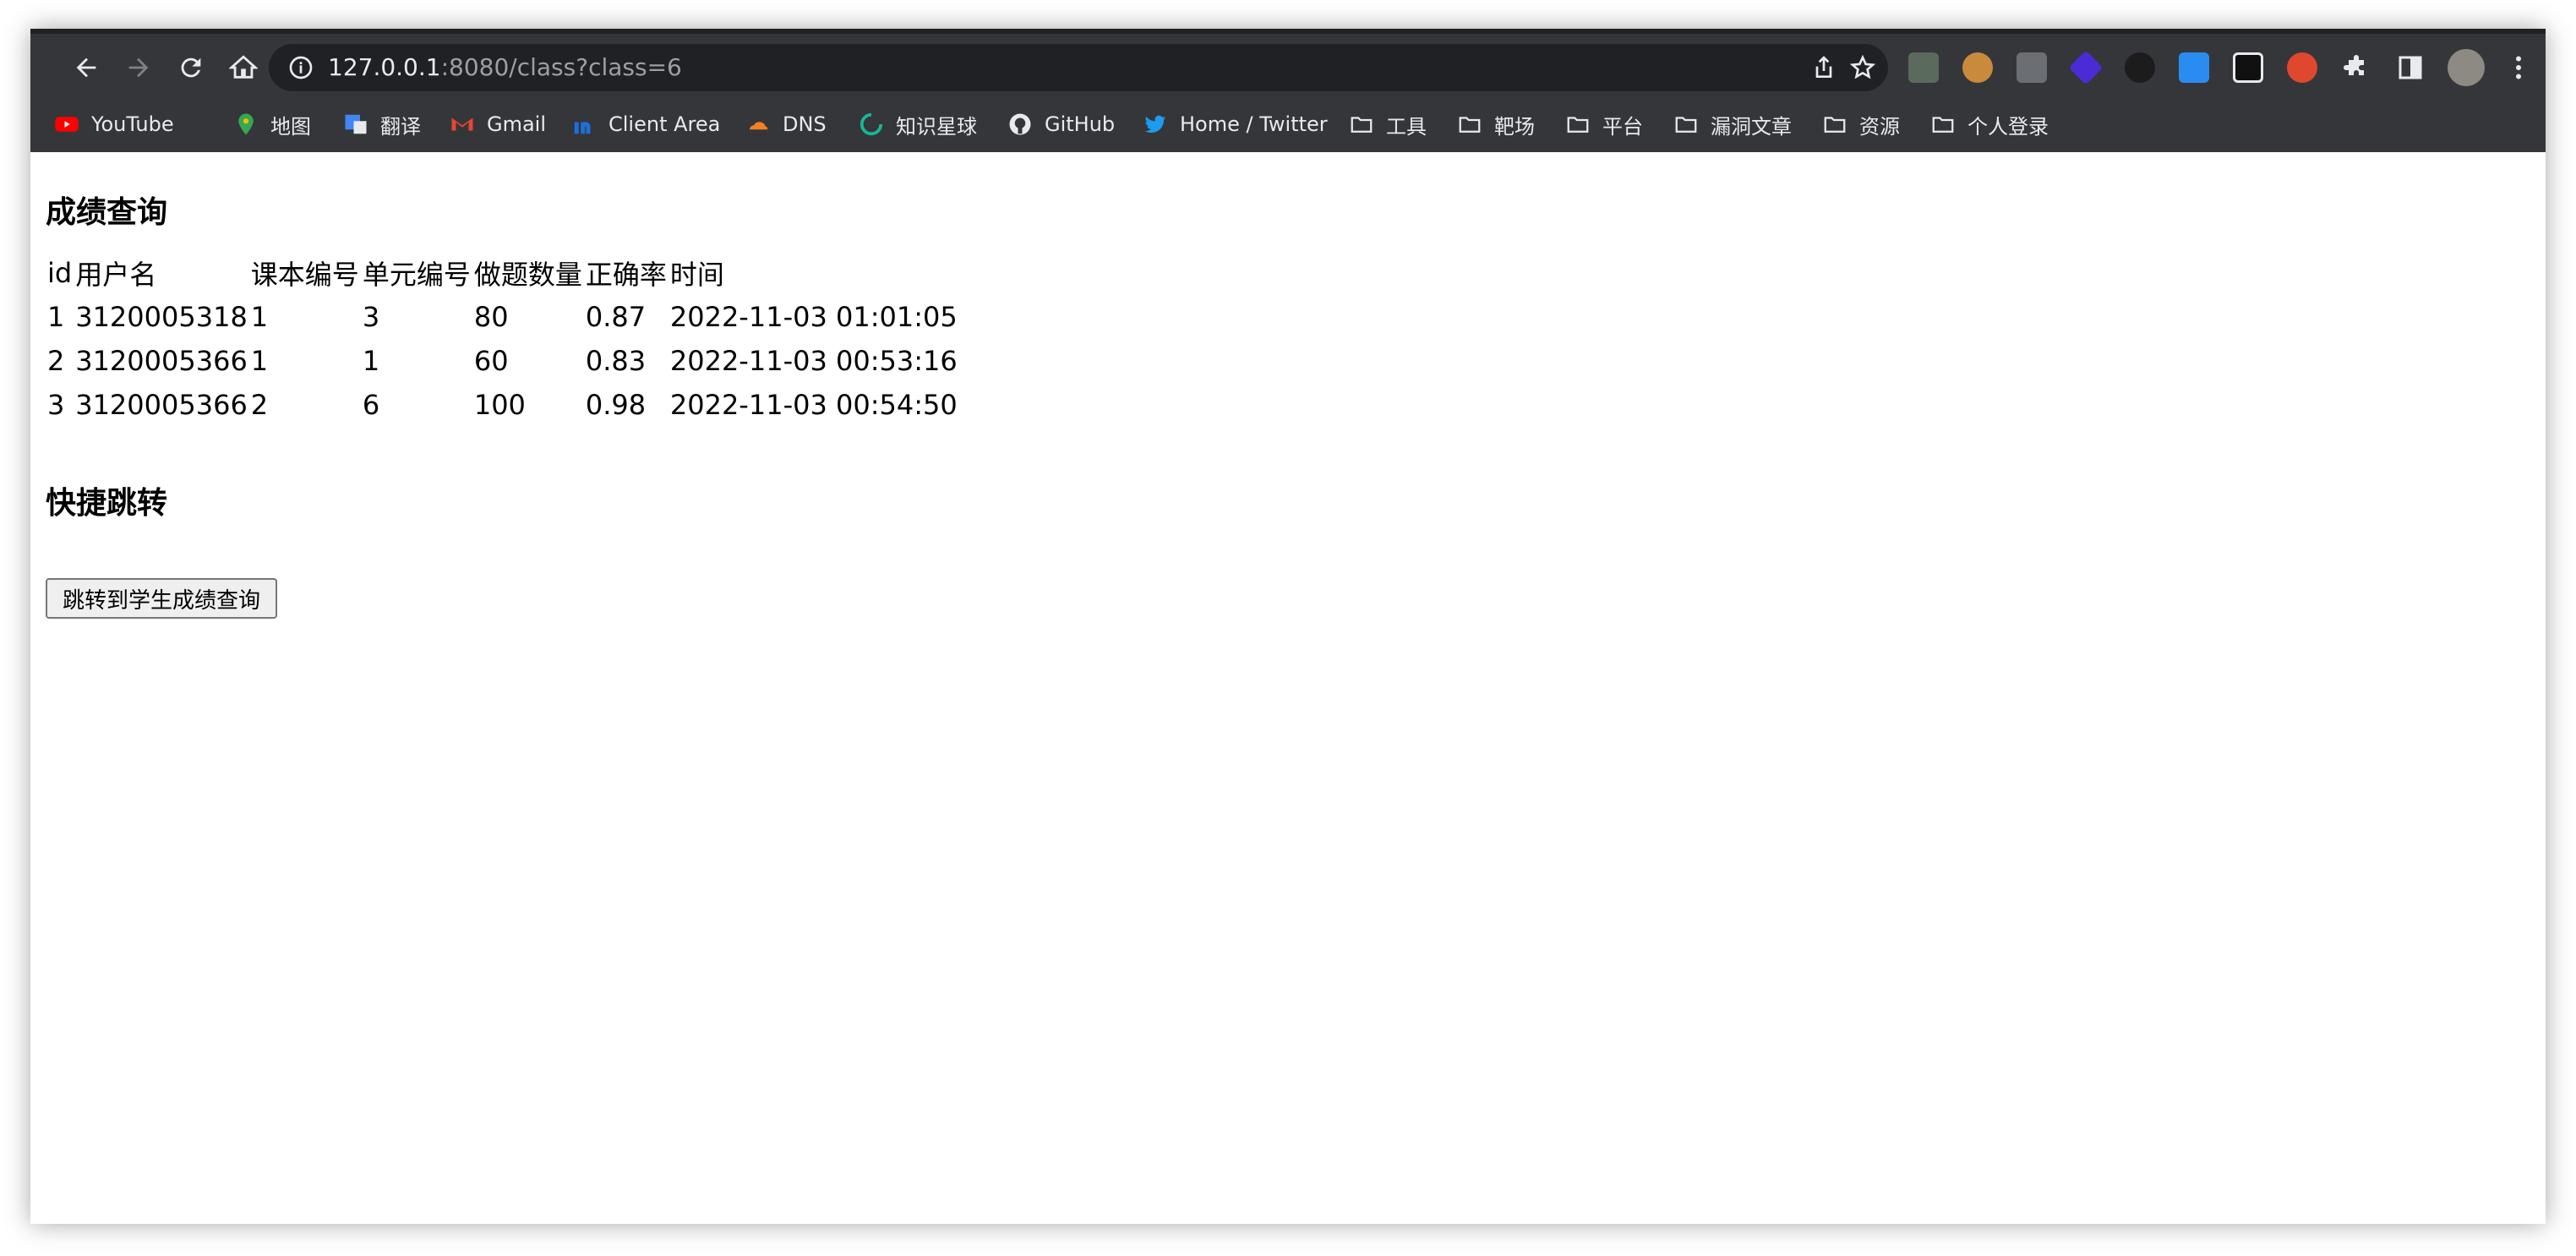 This screenshot has height=1256, width=2576. I want to click on bookmark-gmail: Gmail, so click(498, 124).